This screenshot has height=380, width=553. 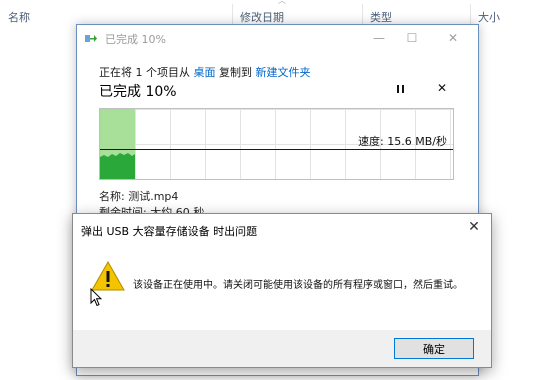 I want to click on column-size: 大小, so click(x=489, y=18).